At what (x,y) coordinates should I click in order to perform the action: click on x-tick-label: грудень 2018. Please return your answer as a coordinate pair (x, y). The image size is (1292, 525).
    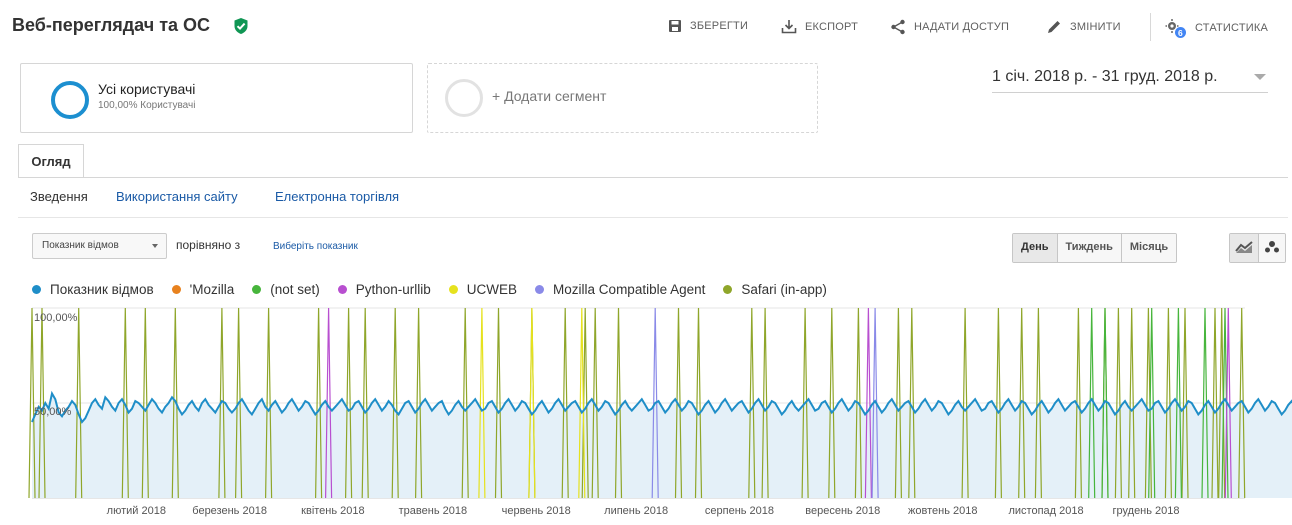
    Looking at the image, I should click on (1146, 511).